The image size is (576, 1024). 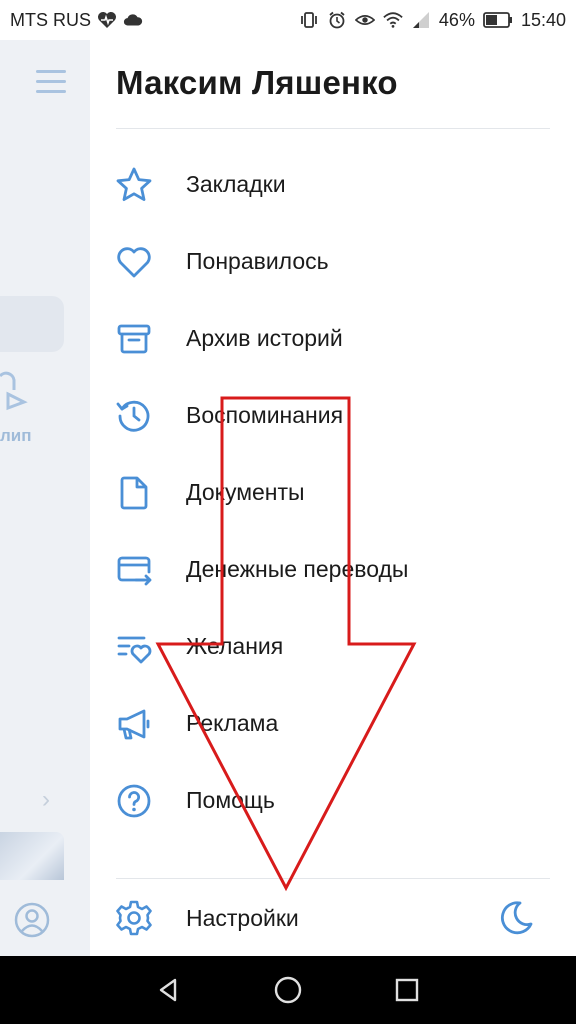 What do you see at coordinates (134, 647) in the screenshot?
I see `wishlist-icon` at bounding box center [134, 647].